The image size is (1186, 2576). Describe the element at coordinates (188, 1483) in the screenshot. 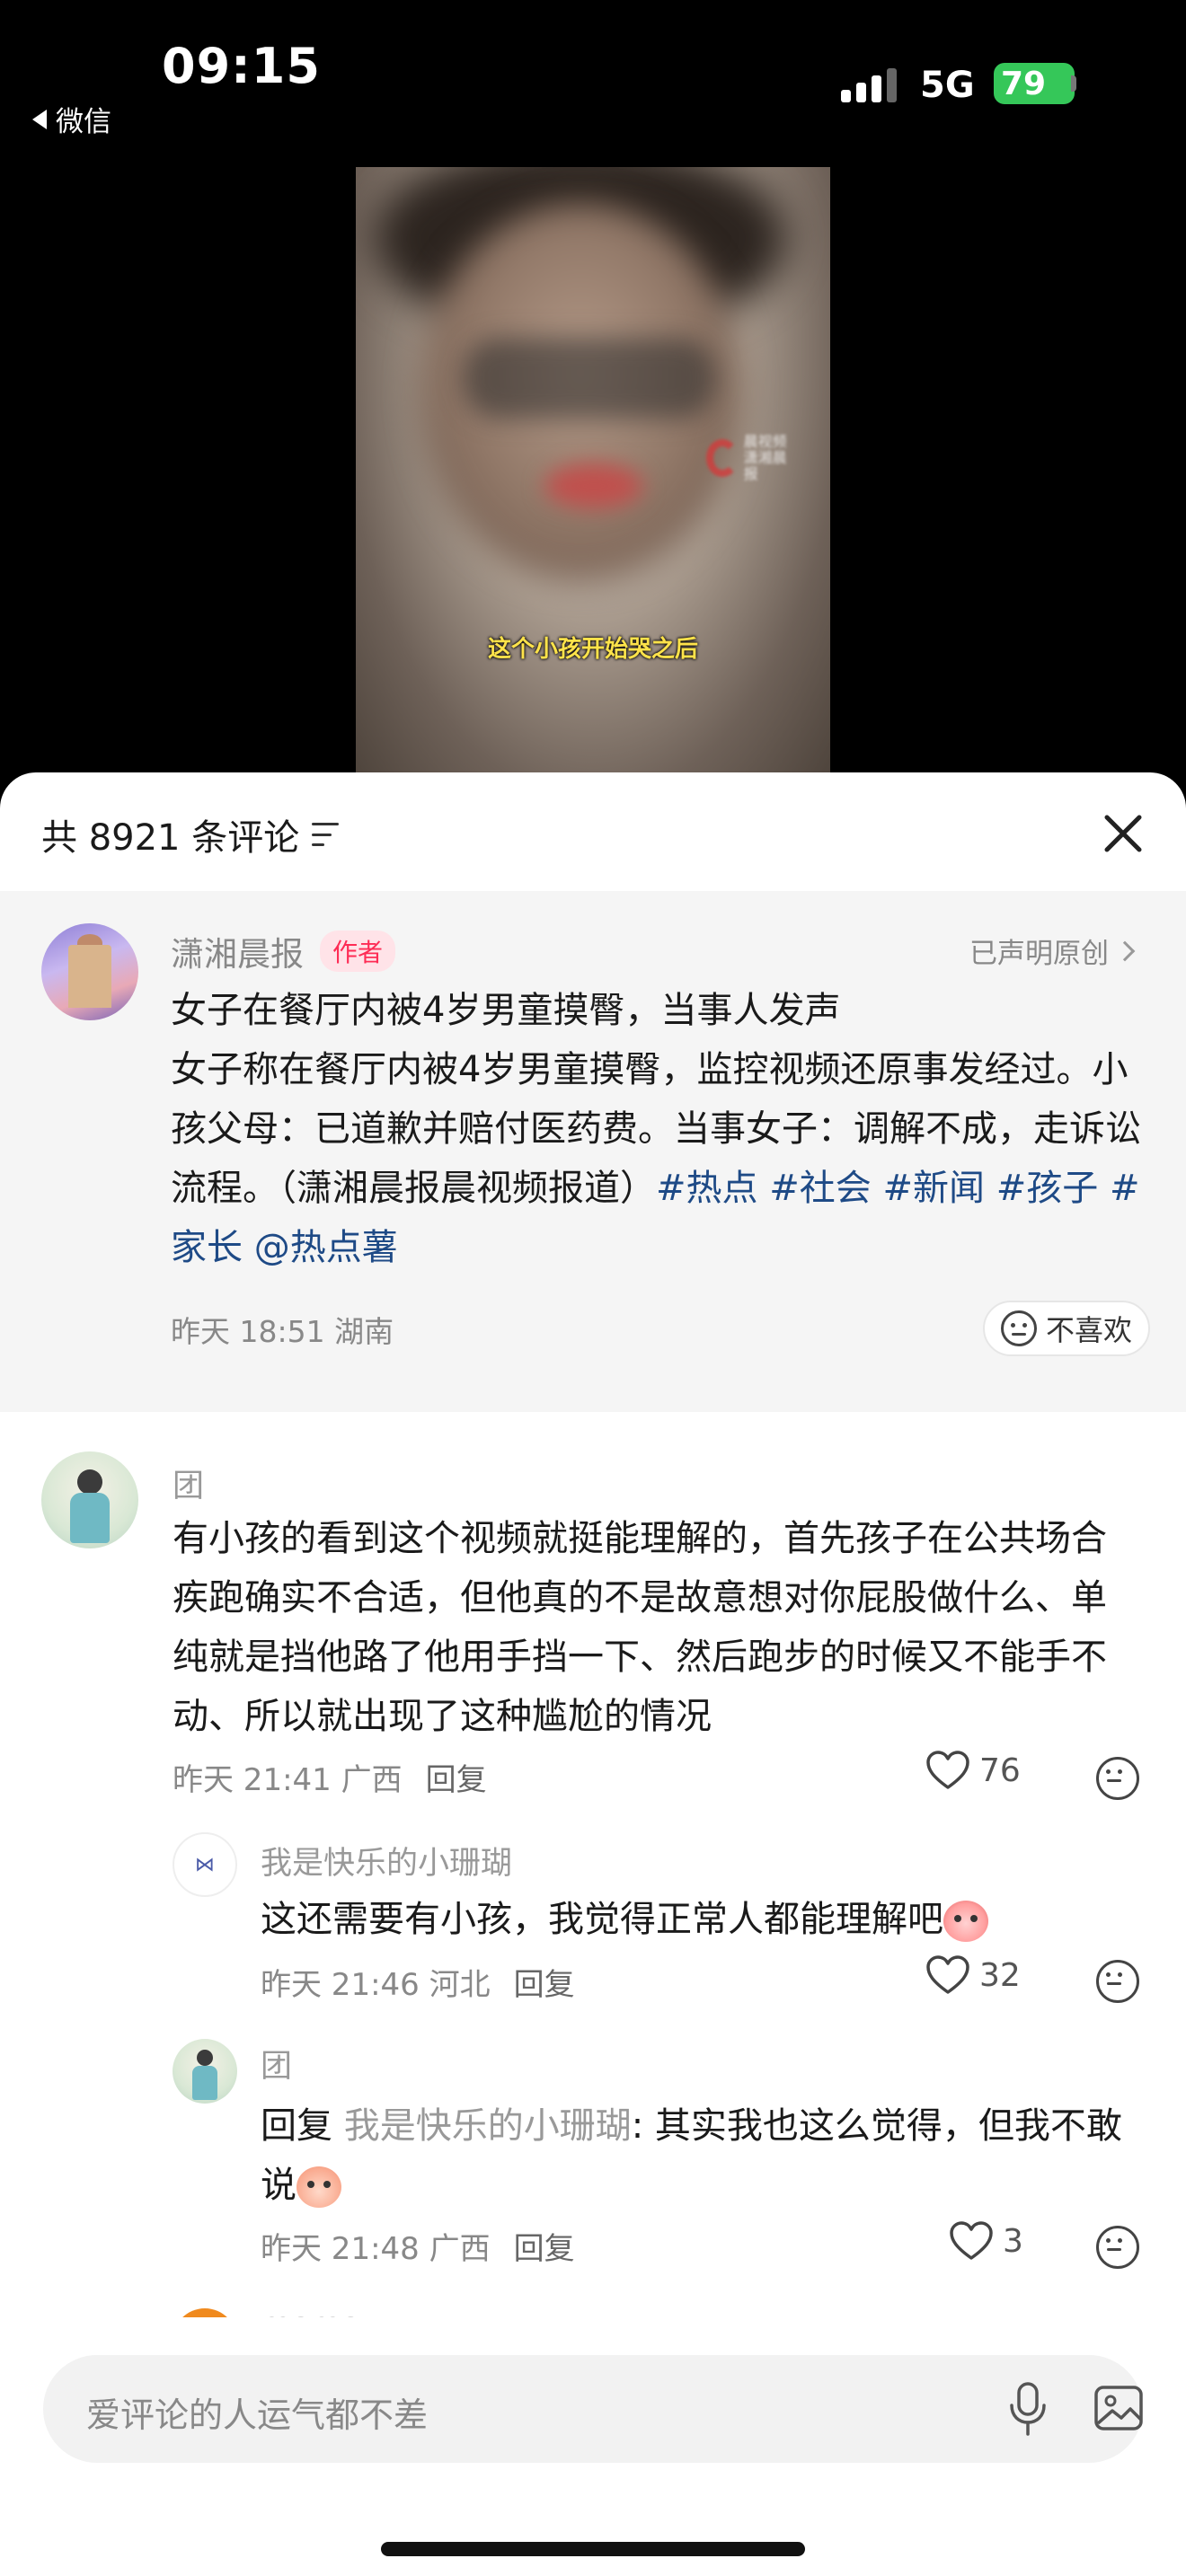

I see `commenter-name: 团` at that location.